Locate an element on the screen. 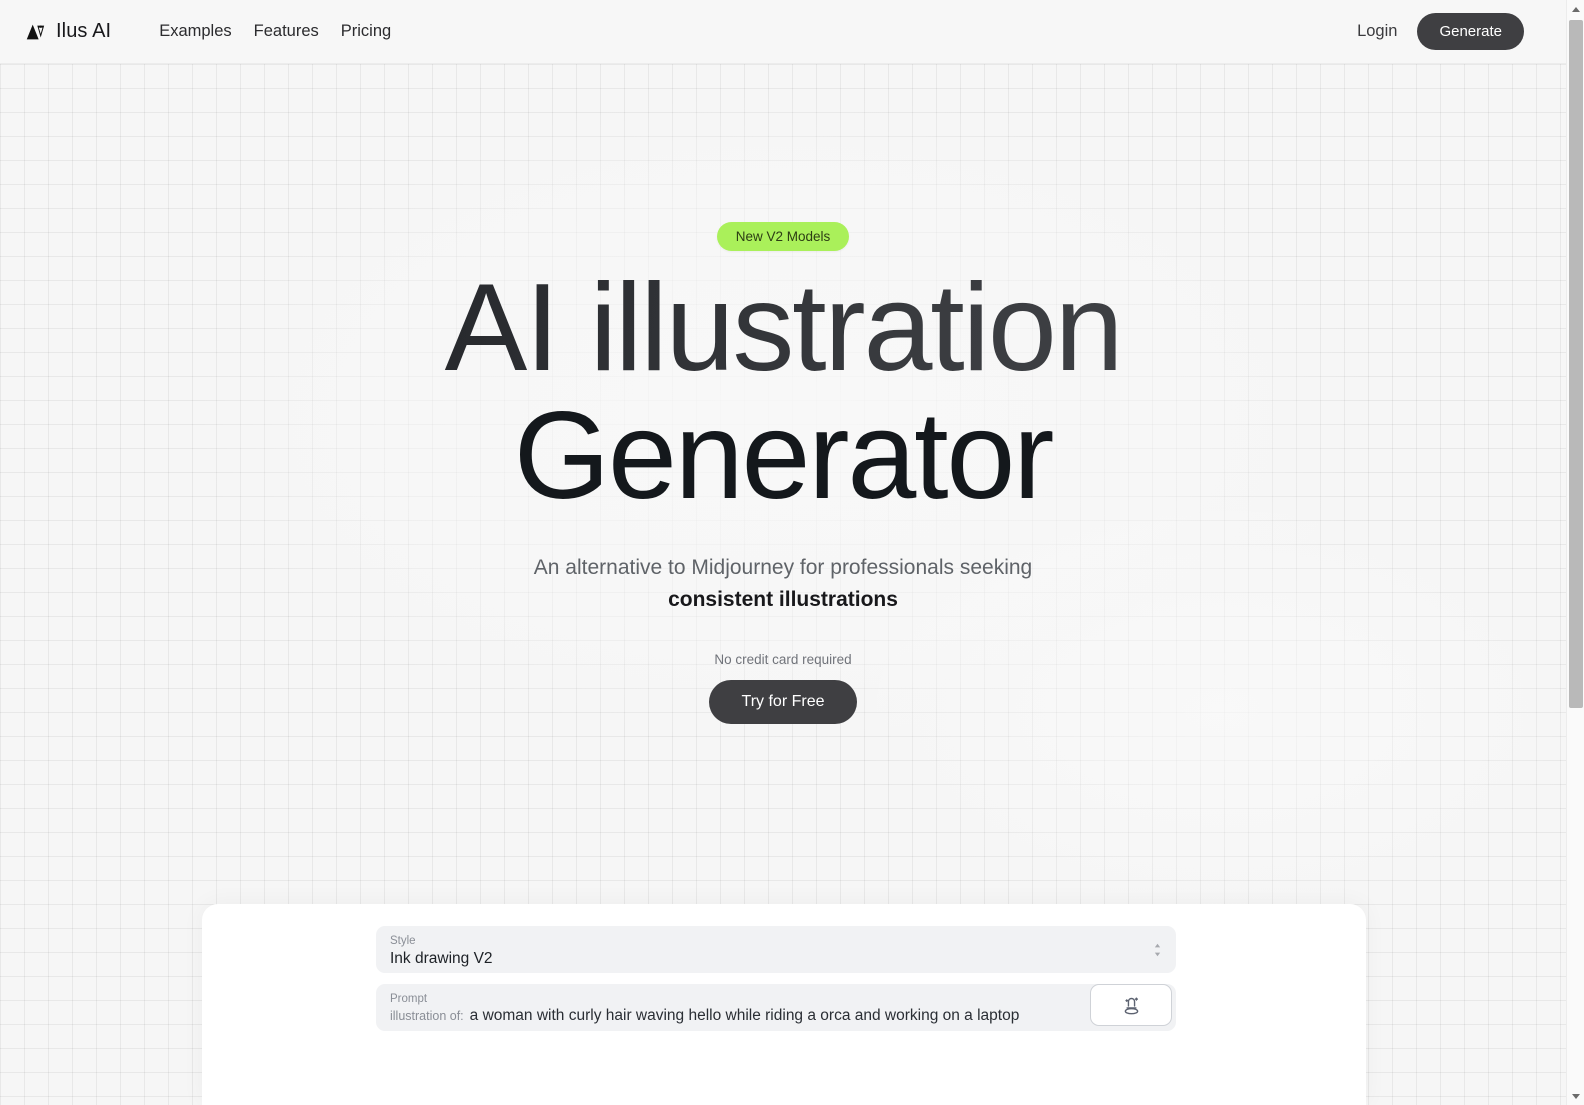 This screenshot has width=1584, height=1105. nav-link-features: Features is located at coordinates (286, 31).